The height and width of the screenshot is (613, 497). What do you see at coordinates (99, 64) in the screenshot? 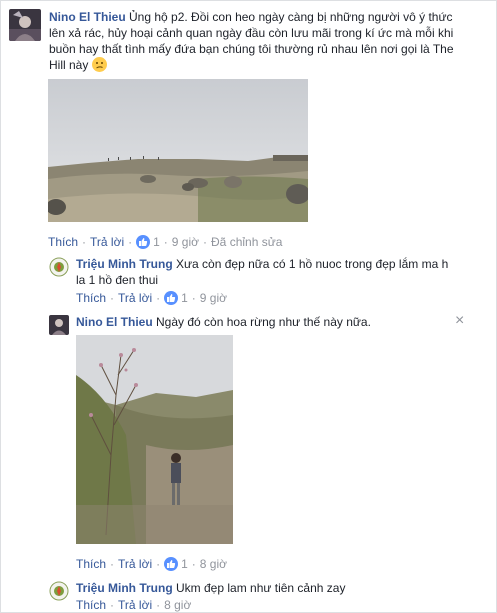
I see `confused-face-emoji-icon` at bounding box center [99, 64].